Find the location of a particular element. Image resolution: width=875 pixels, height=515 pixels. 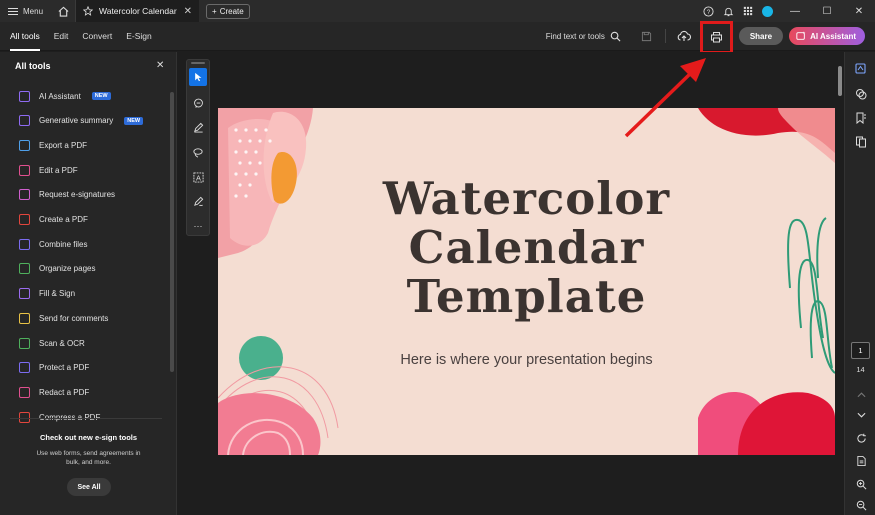

current-page: 1 is located at coordinates (860, 350).